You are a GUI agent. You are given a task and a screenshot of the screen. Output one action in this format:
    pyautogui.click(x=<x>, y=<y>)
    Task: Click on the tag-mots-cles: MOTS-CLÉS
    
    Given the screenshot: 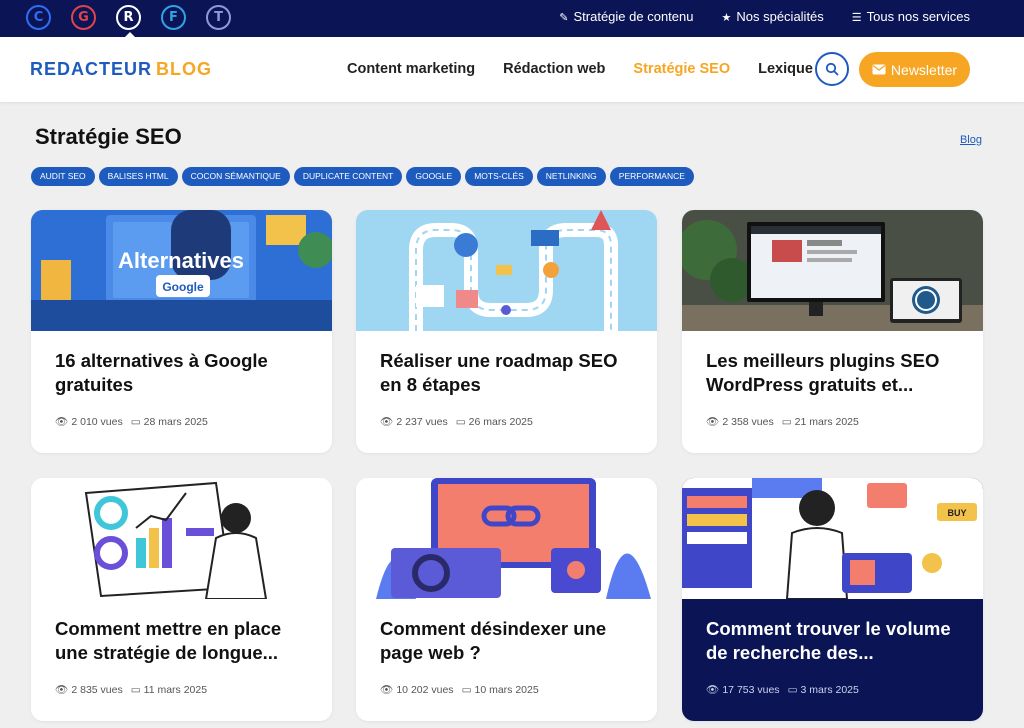 What is the action you would take?
    pyautogui.click(x=499, y=176)
    